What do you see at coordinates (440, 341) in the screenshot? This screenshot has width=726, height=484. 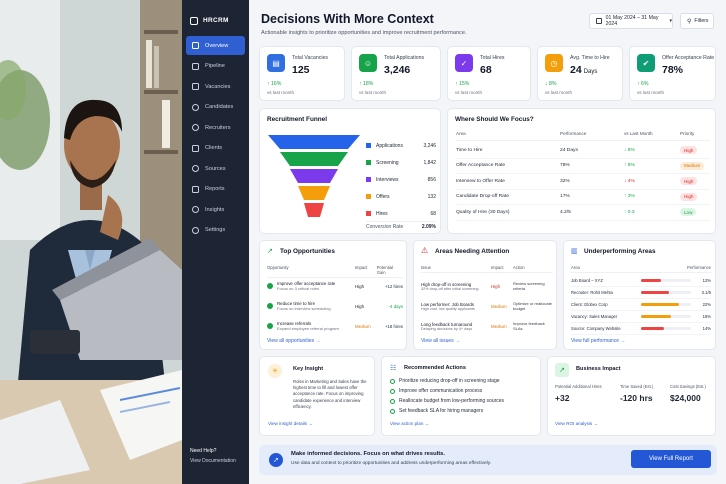 I see `view-all-issues-link: View all issues →` at bounding box center [440, 341].